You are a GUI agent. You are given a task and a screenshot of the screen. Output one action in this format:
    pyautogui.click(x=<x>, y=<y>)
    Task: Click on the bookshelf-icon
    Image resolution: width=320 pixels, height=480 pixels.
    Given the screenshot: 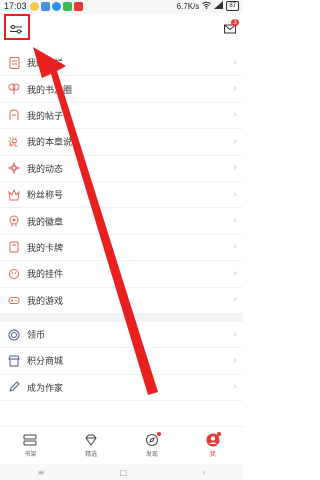 What is the action you would take?
    pyautogui.click(x=30, y=440)
    